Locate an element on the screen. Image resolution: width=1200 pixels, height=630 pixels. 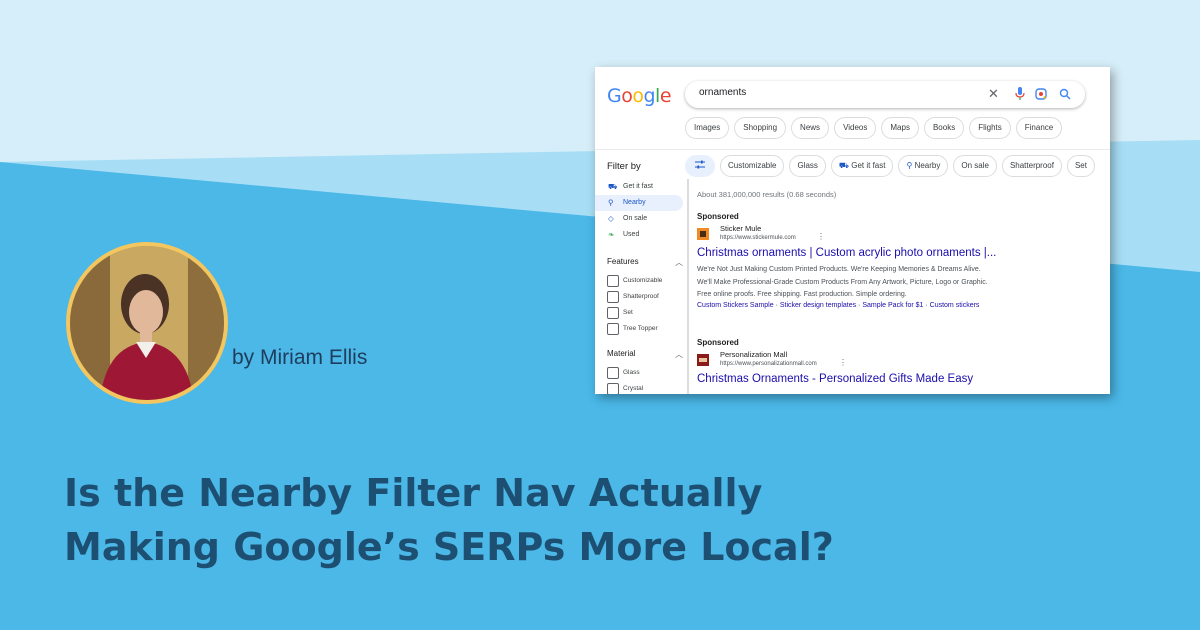
sliders-icon is located at coordinates (700, 164).